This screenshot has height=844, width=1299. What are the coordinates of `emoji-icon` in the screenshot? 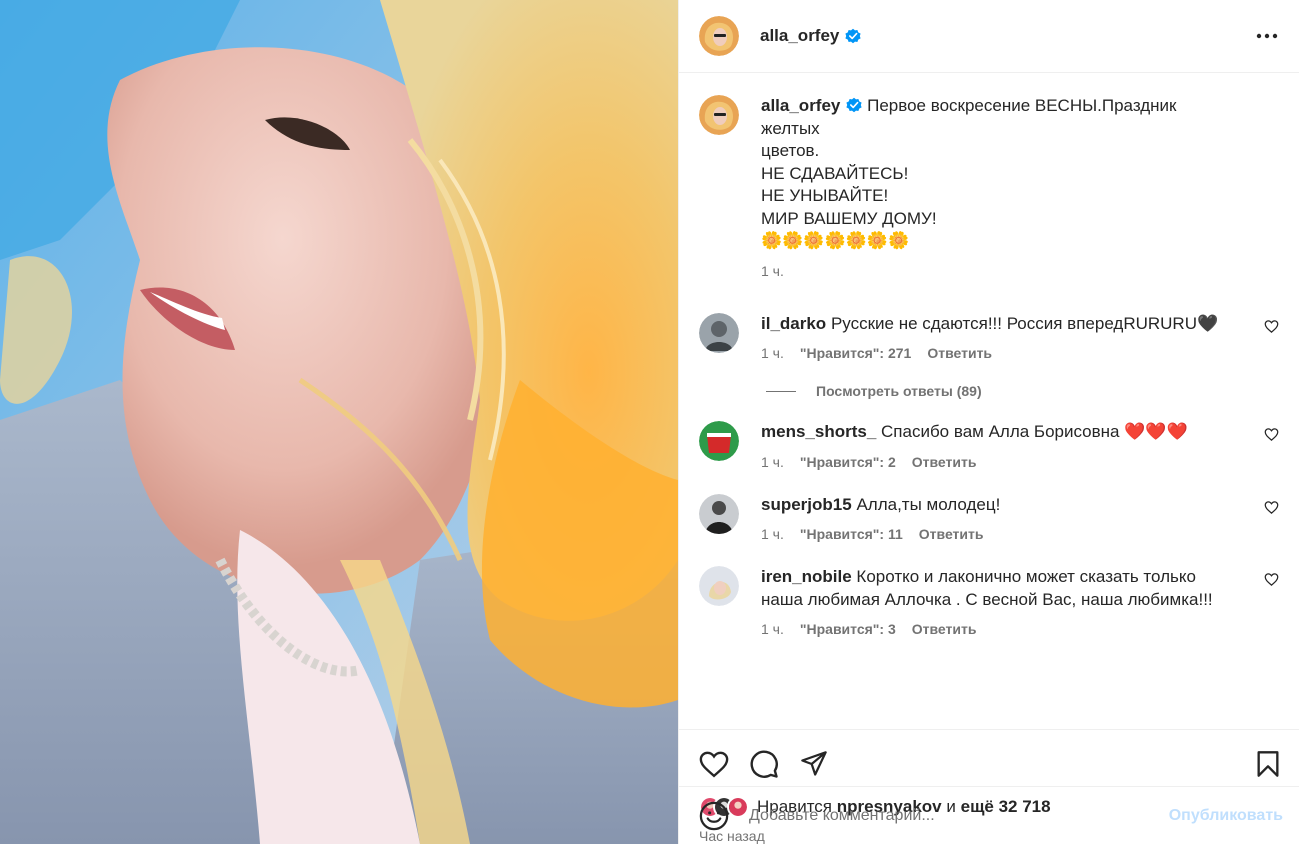 It's located at (714, 816).